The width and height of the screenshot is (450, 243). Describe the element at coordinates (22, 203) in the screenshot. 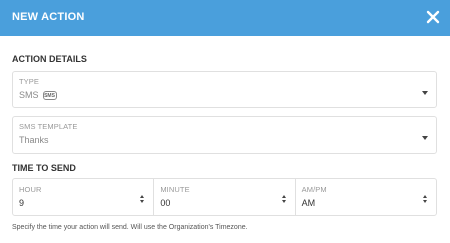

I see `hour-value: 9` at that location.